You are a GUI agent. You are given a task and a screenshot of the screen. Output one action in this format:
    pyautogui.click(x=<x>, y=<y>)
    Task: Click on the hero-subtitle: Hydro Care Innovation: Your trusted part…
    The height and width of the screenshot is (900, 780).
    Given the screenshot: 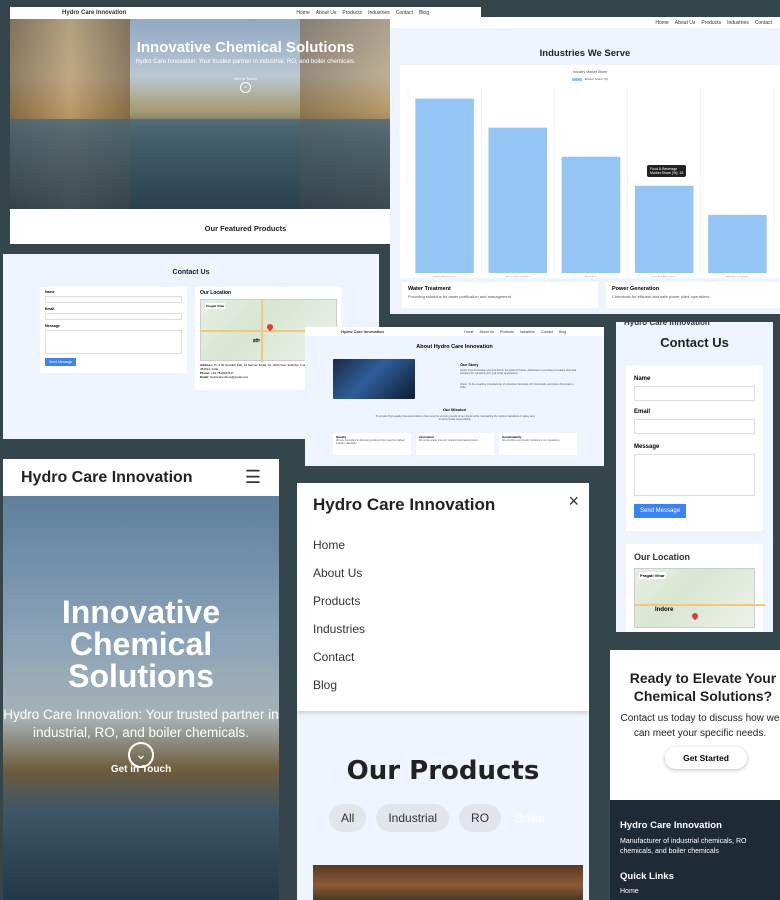 What is the action you would take?
    pyautogui.click(x=141, y=724)
    